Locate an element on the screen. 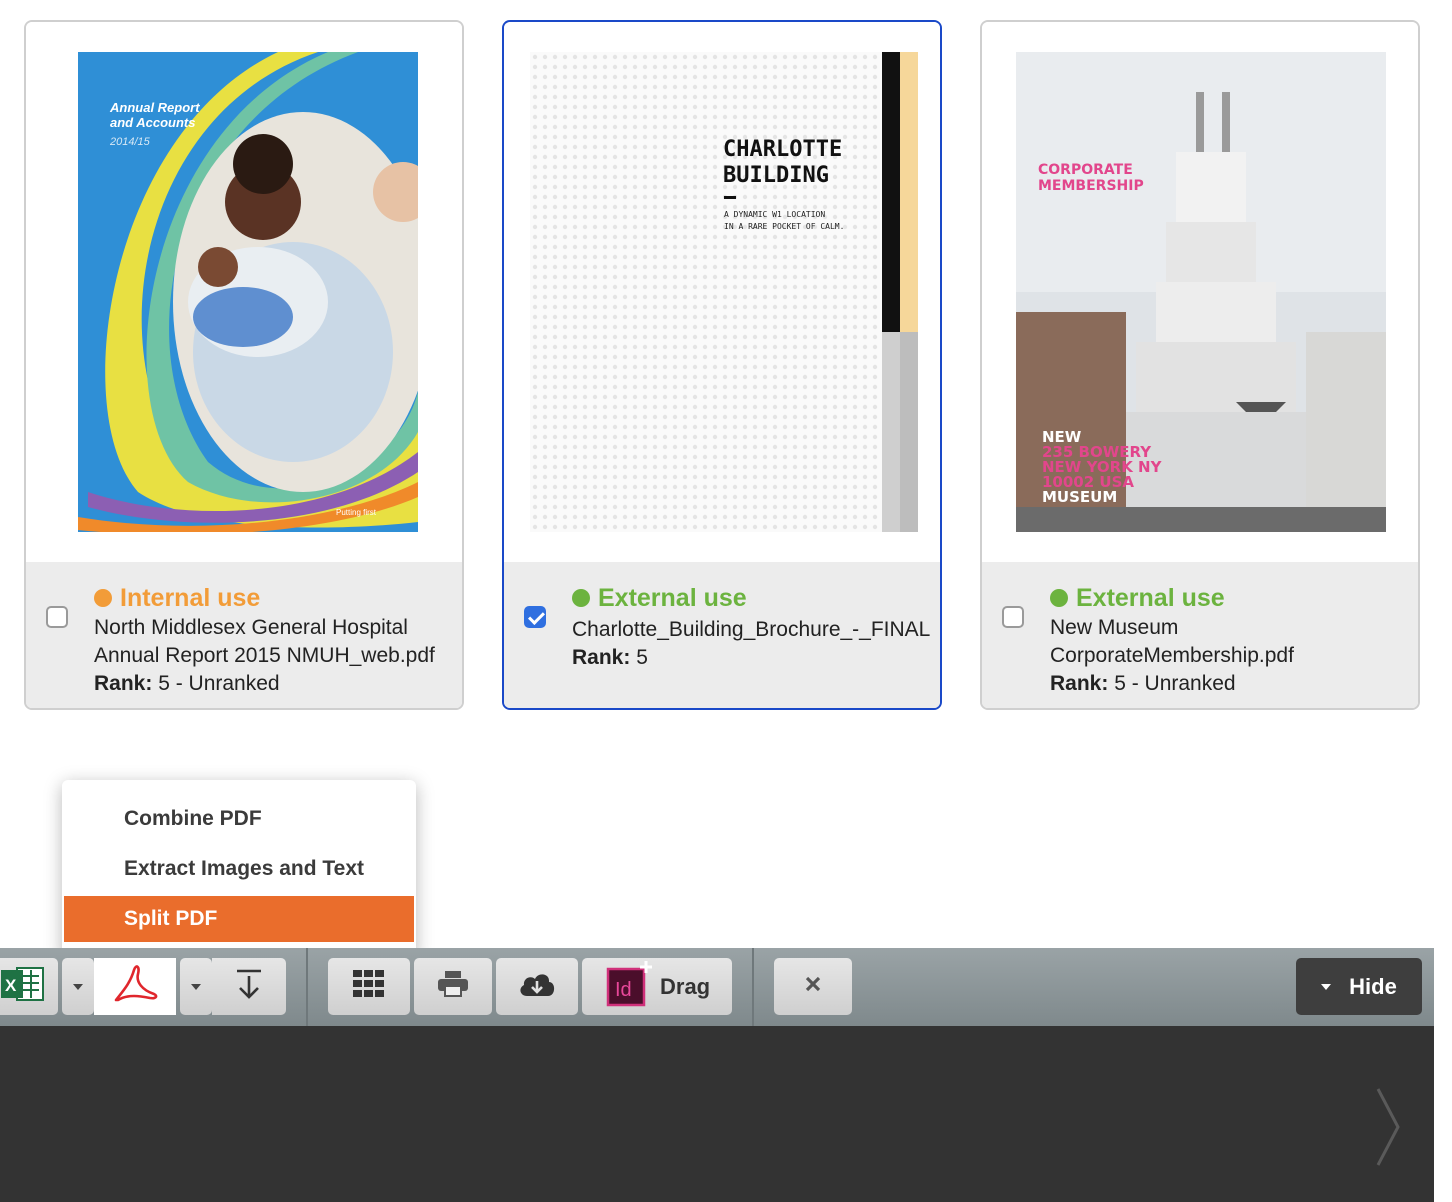  indesign-icon: Id is located at coordinates (629, 983).